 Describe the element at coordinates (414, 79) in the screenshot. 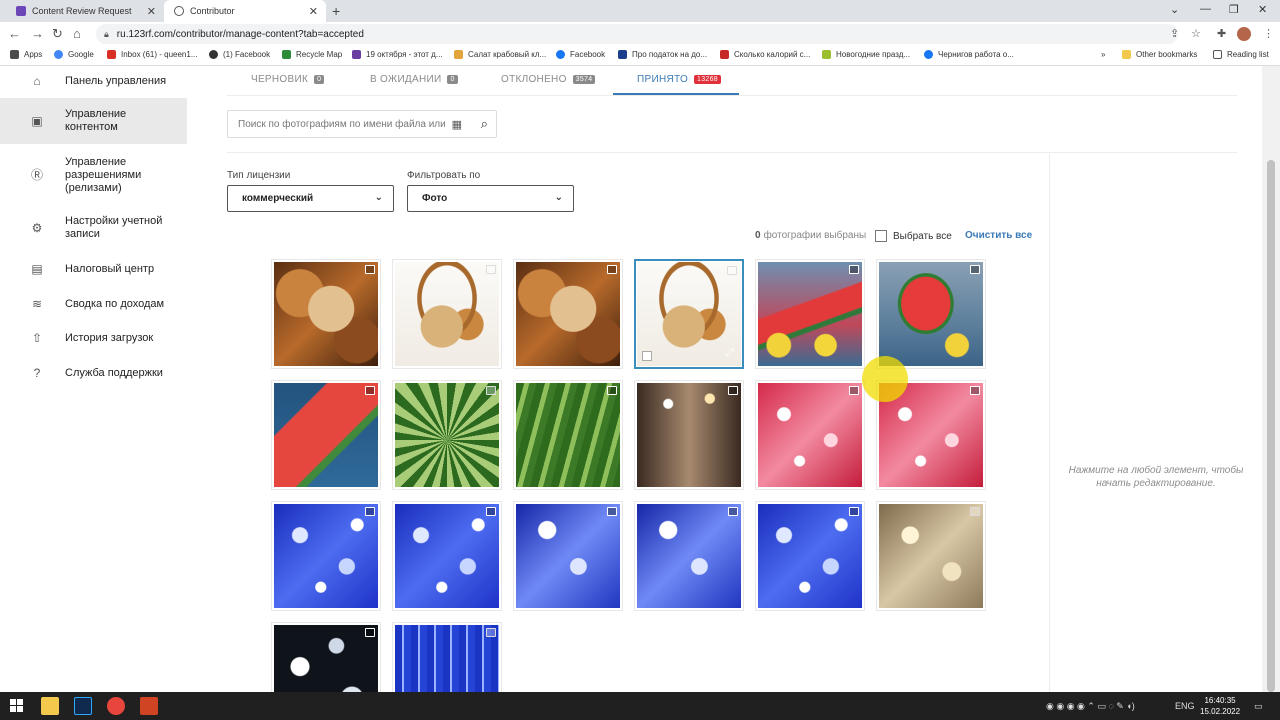

I see `tab-pending: В ОЖИДАНИИ 0` at that location.